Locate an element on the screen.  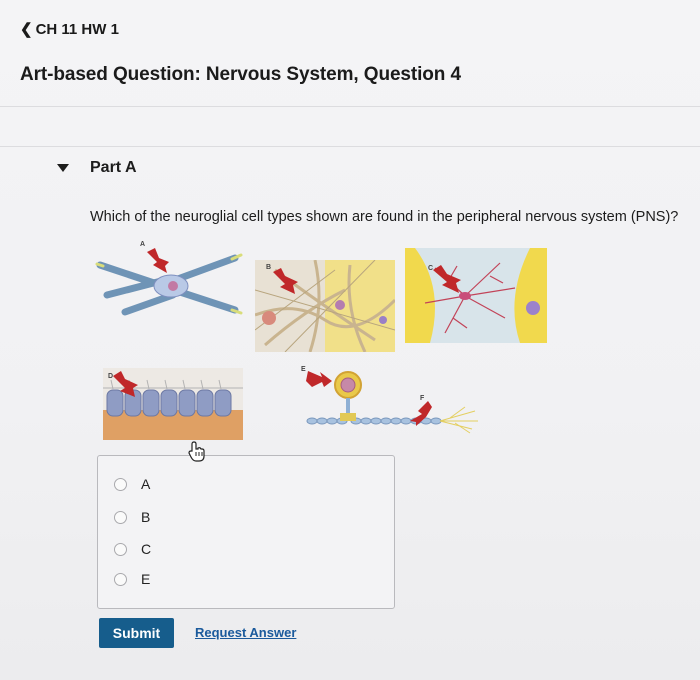
neuroglia-e-f-illustration is located at coordinates (392, 402).